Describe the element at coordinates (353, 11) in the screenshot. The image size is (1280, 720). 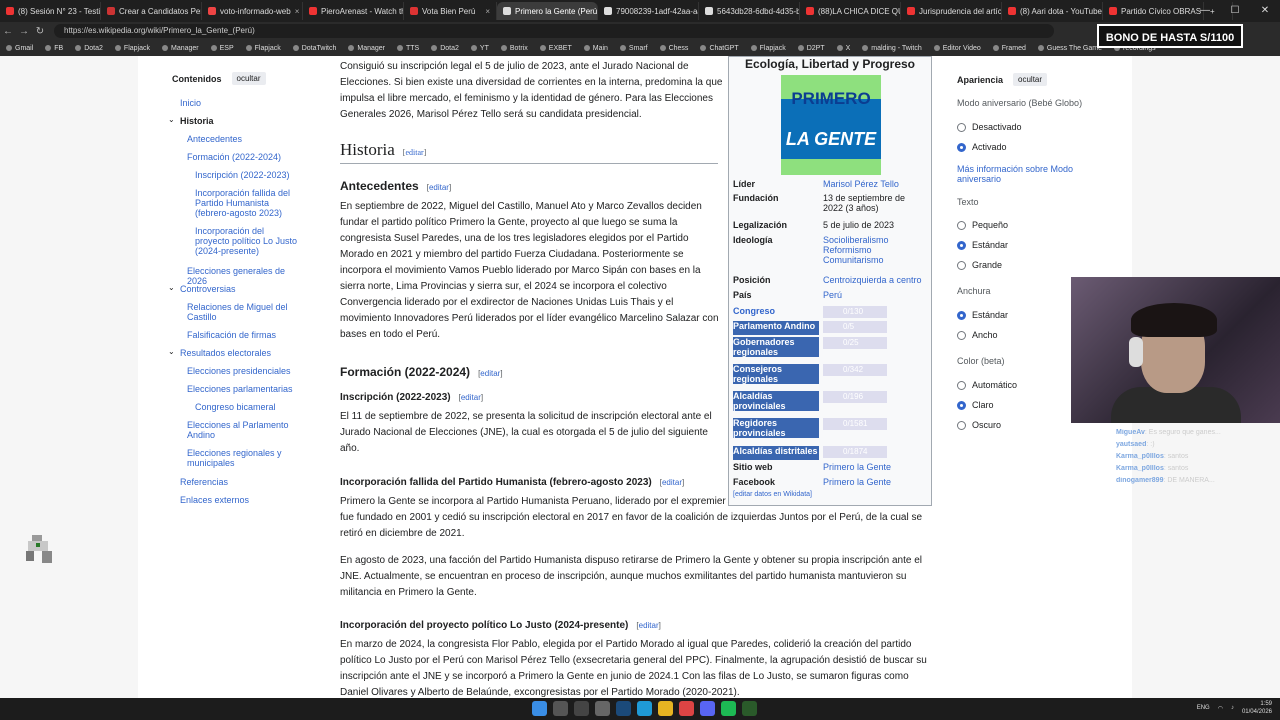
I see `browser-tab: PieroArenast - Watch the...×` at that location.